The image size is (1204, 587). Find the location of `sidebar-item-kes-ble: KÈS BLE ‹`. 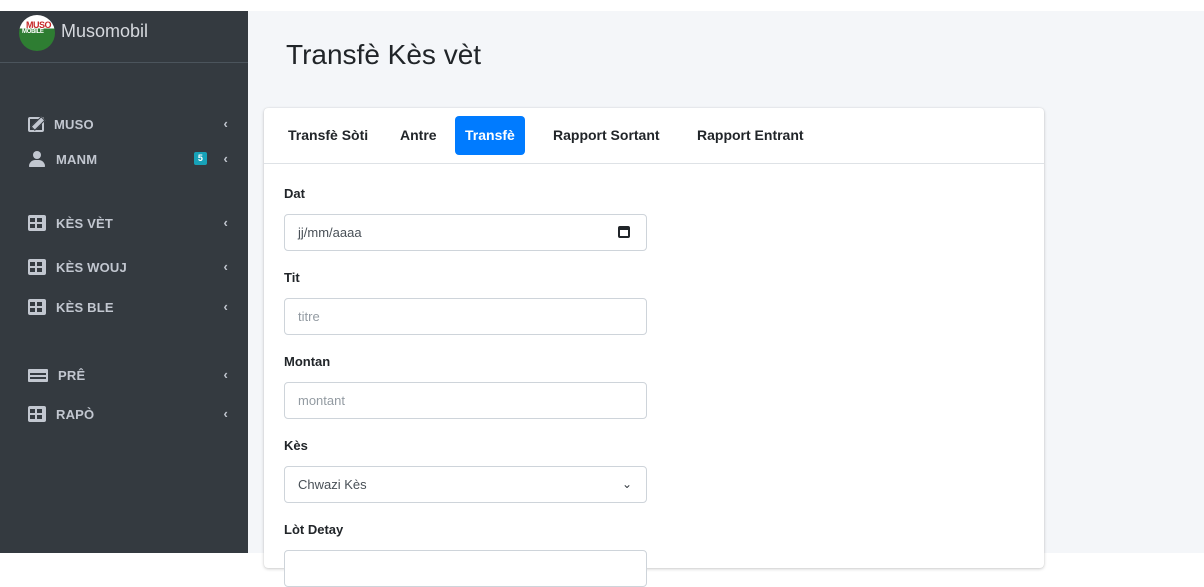

sidebar-item-kes-ble: KÈS BLE ‹ is located at coordinates (131, 307).